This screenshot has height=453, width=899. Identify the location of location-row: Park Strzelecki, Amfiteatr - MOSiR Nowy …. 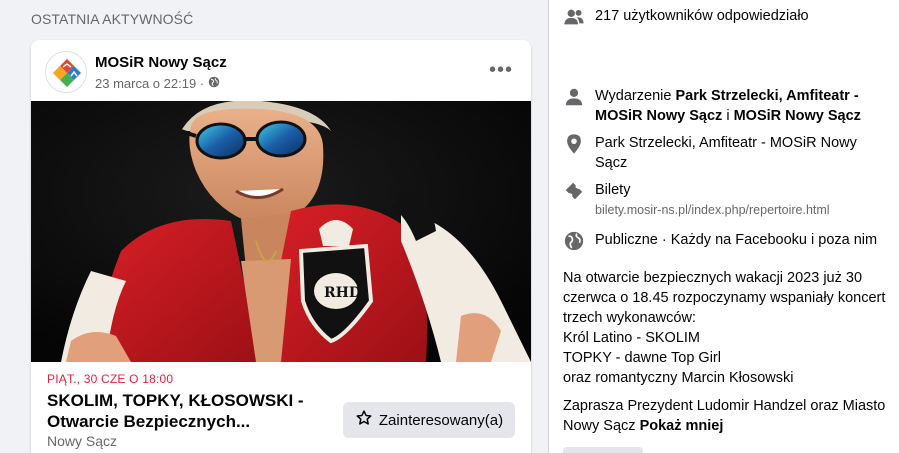
(723, 153).